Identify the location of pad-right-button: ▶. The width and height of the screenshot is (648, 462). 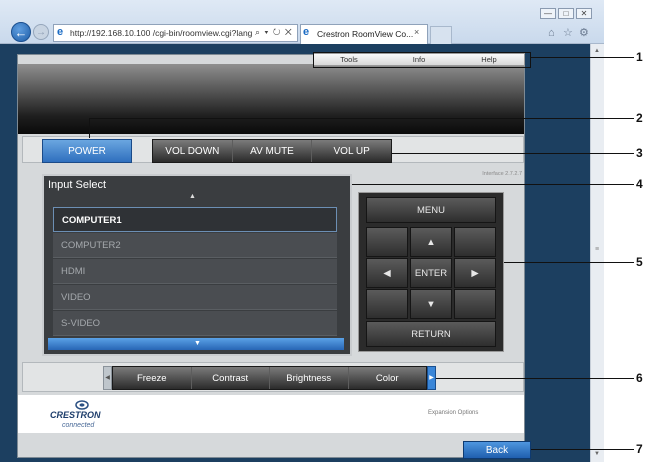
(475, 273).